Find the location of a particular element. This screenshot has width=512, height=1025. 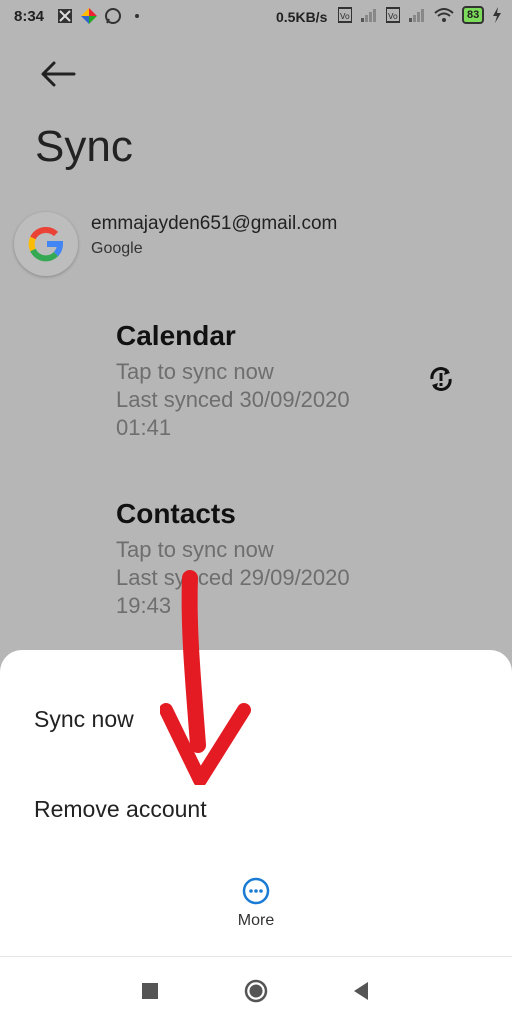

more-button: More is located at coordinates (256, 906).